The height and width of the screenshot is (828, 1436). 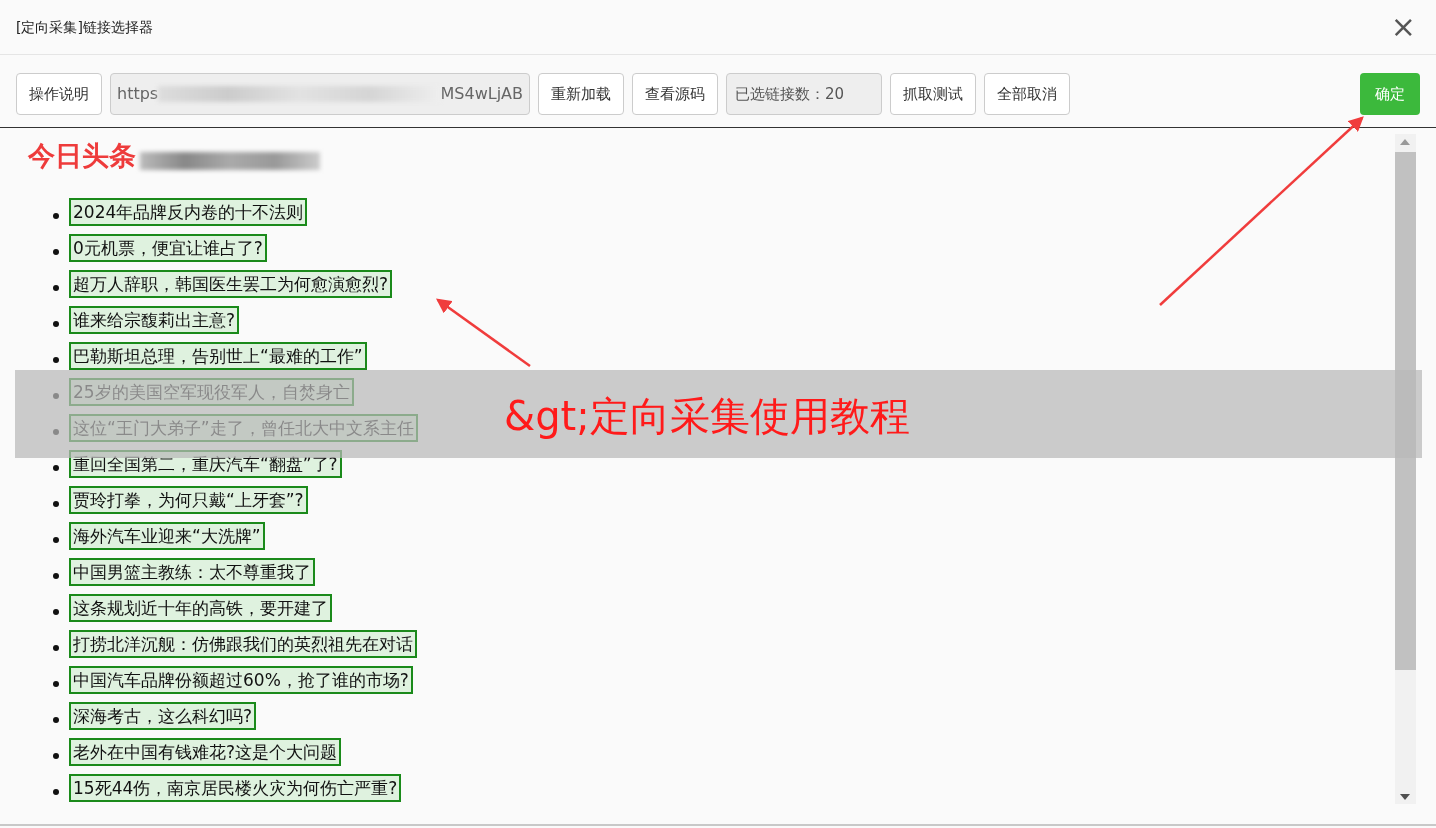 What do you see at coordinates (205, 752) in the screenshot?
I see `article-link: 老外在中国有钱难花?这是个大问题` at bounding box center [205, 752].